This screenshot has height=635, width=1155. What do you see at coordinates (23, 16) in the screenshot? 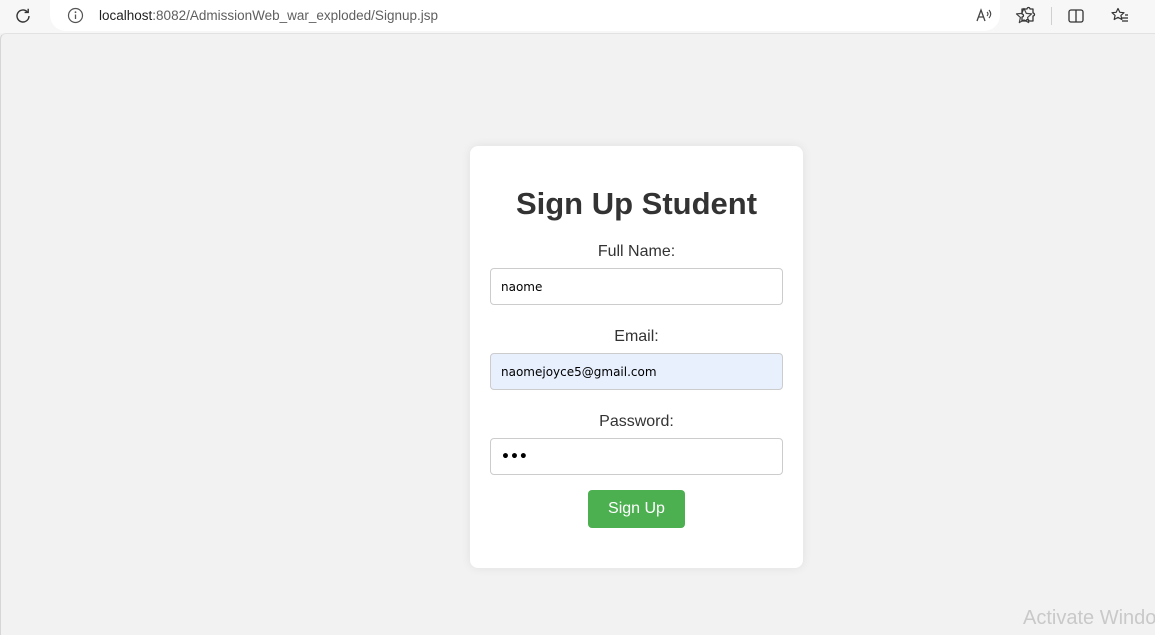
I see `reload-icon` at bounding box center [23, 16].